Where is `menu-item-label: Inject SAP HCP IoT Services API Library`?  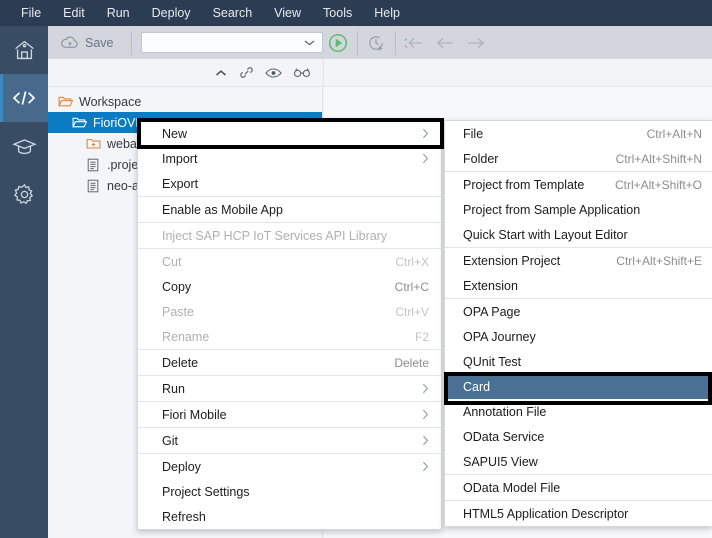 menu-item-label: Inject SAP HCP IoT Services API Library is located at coordinates (275, 235).